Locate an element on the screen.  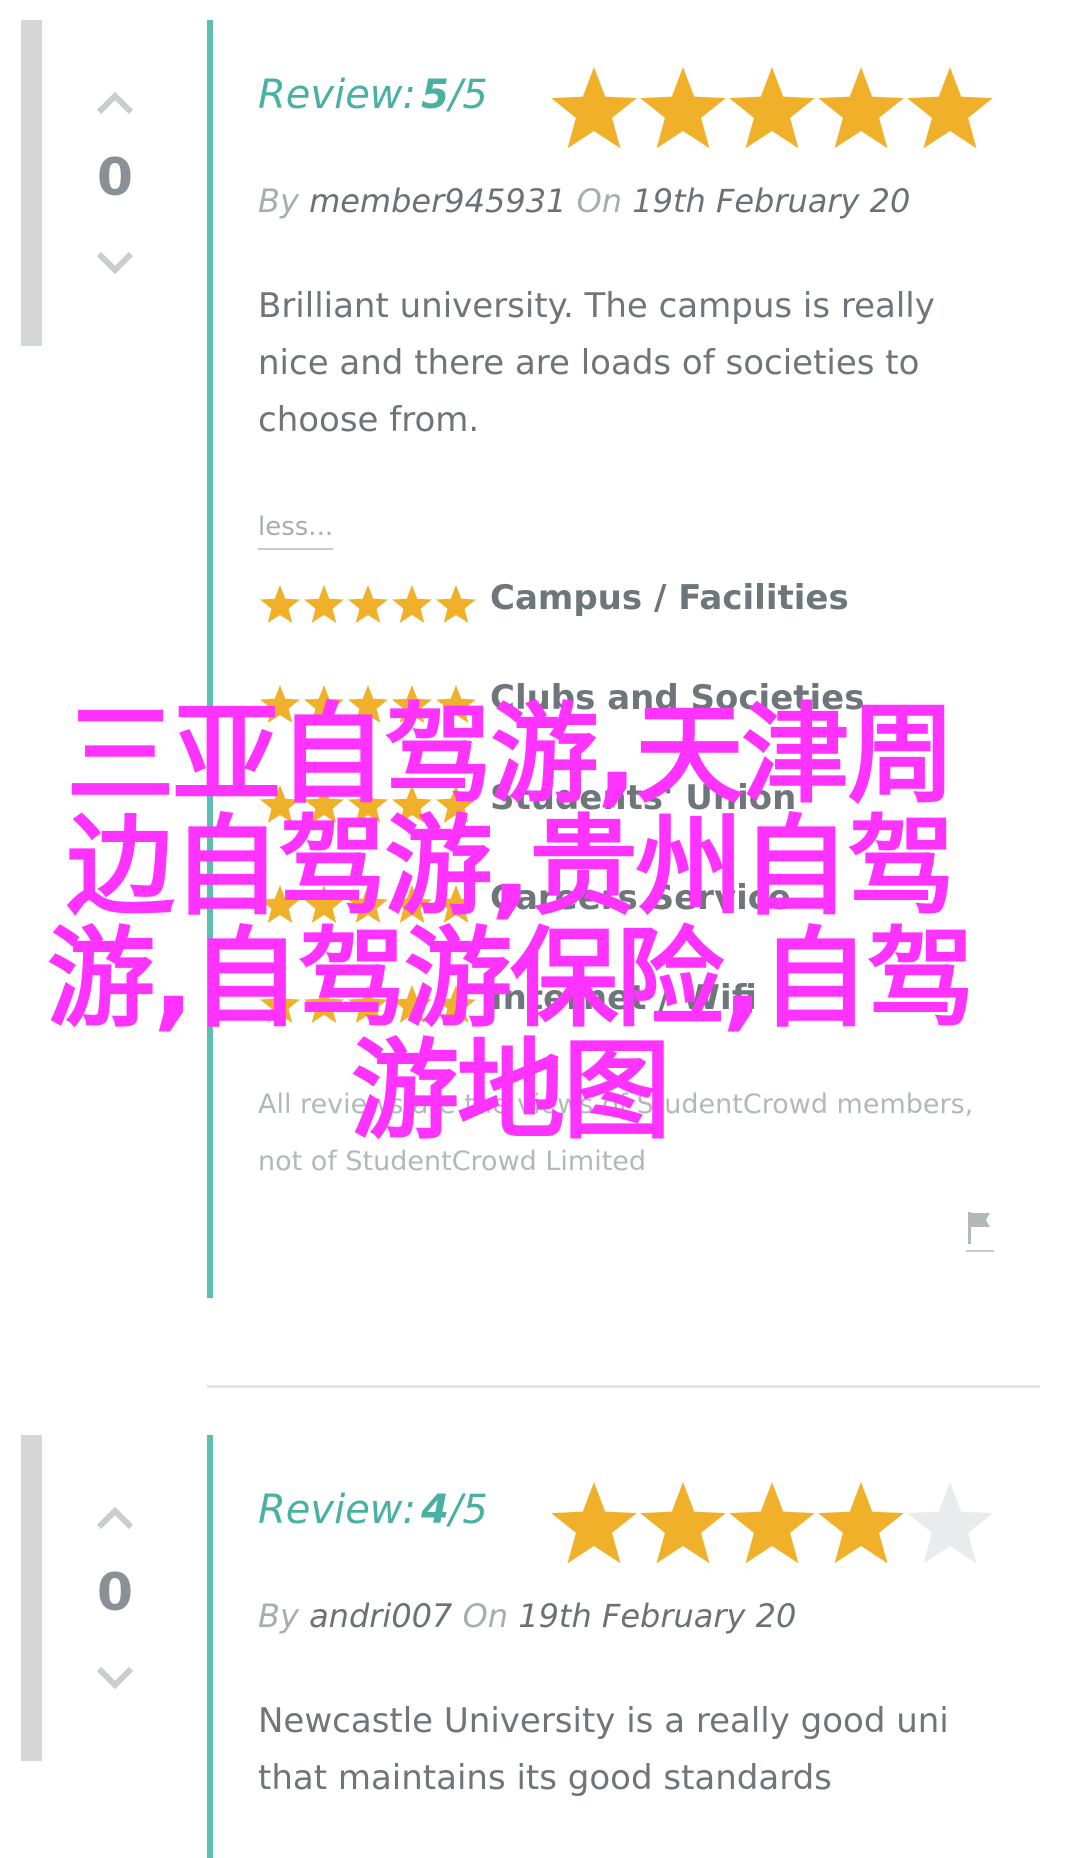
report-button is located at coordinates (980, 1231).